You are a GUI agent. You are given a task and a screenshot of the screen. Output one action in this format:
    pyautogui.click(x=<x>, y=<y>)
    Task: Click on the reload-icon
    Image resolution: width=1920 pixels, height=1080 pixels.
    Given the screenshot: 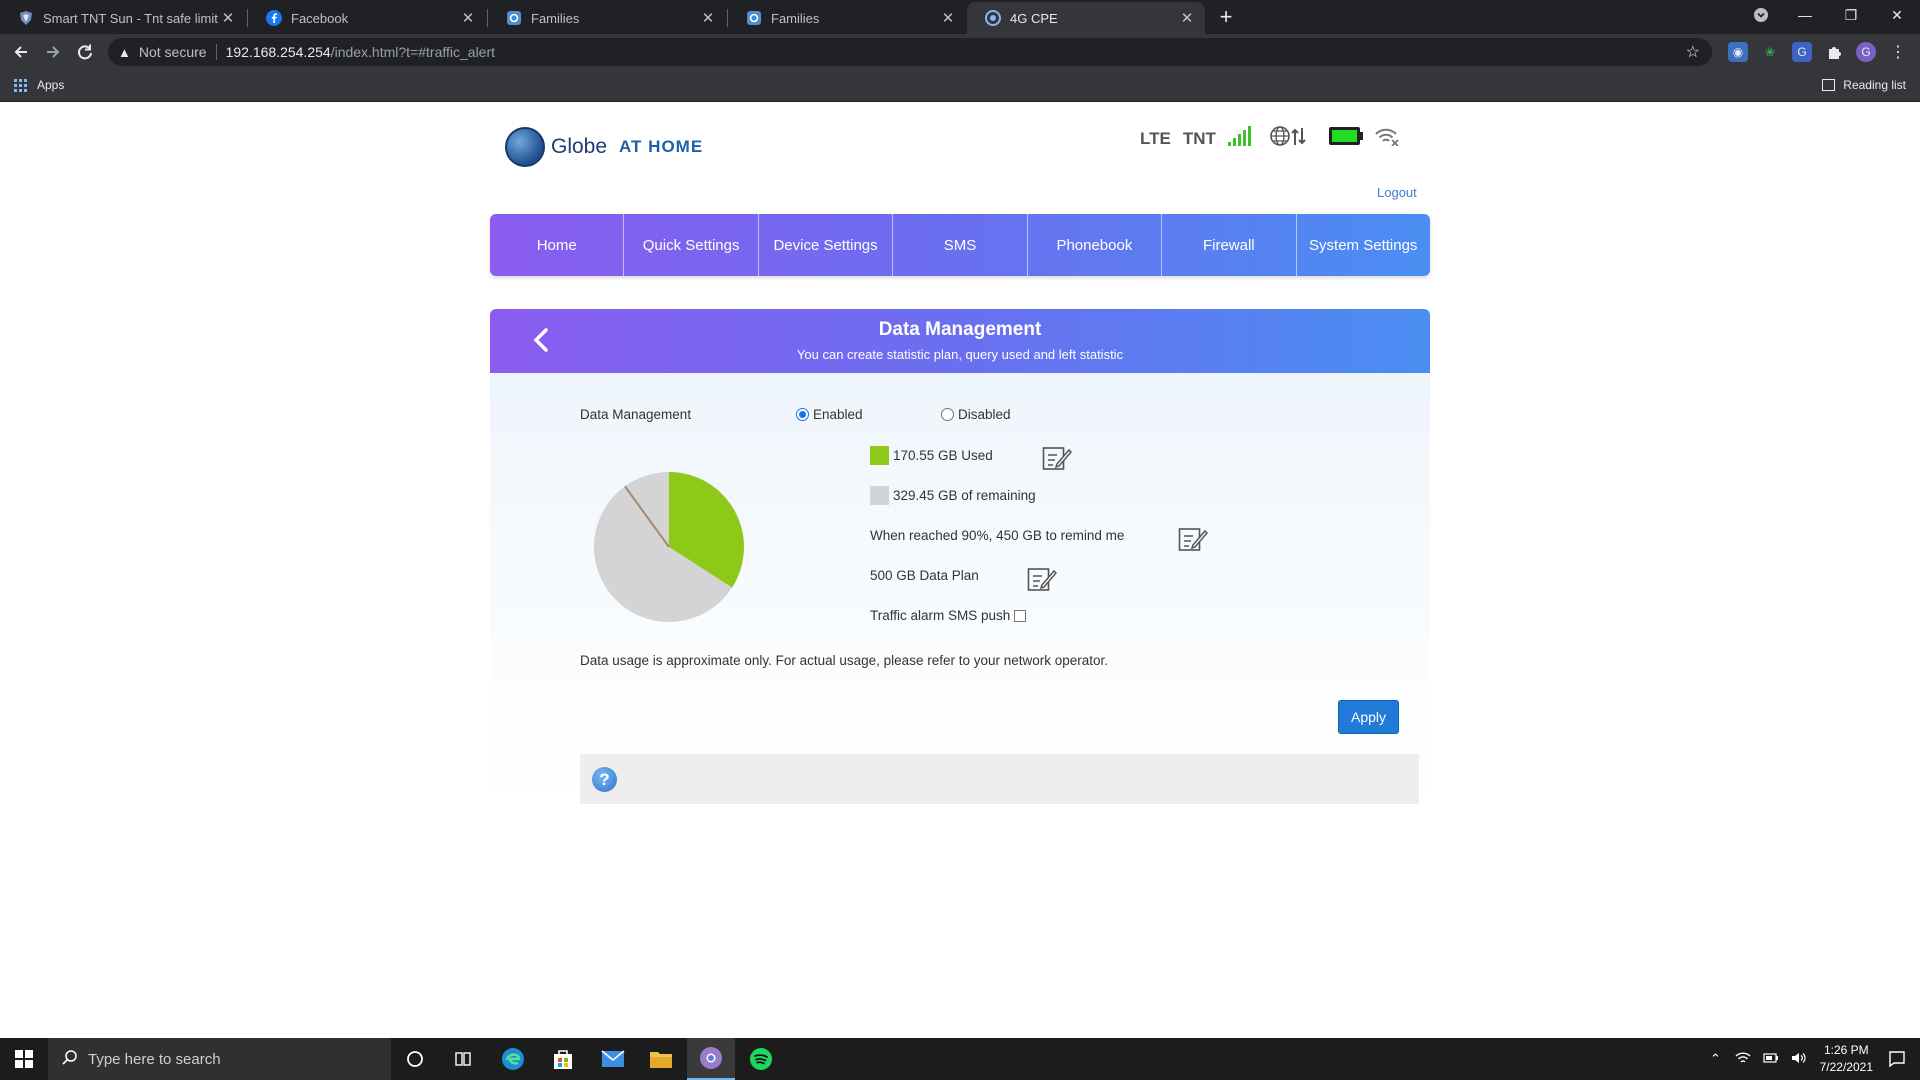 What is the action you would take?
    pyautogui.click(x=85, y=52)
    